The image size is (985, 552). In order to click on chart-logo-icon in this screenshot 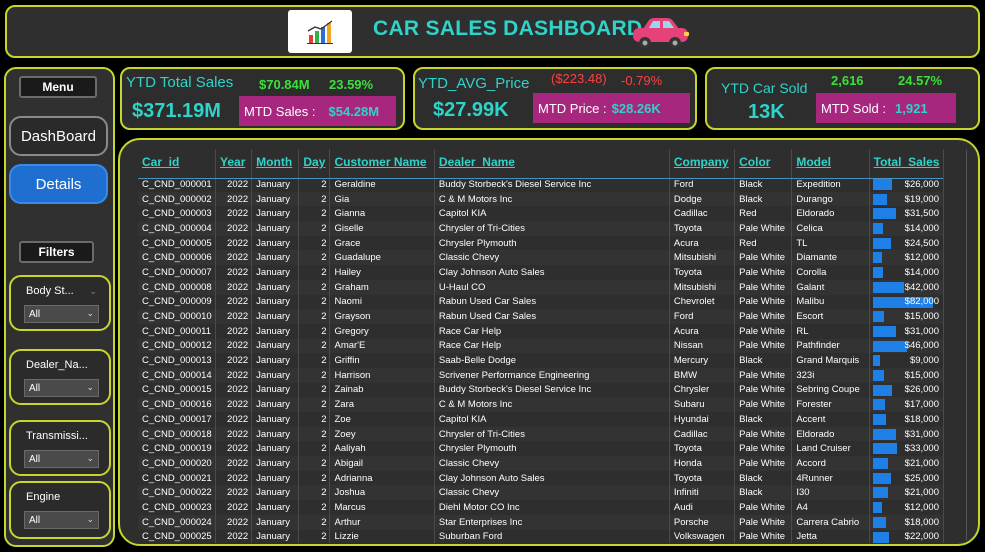, I will do `click(320, 31)`.